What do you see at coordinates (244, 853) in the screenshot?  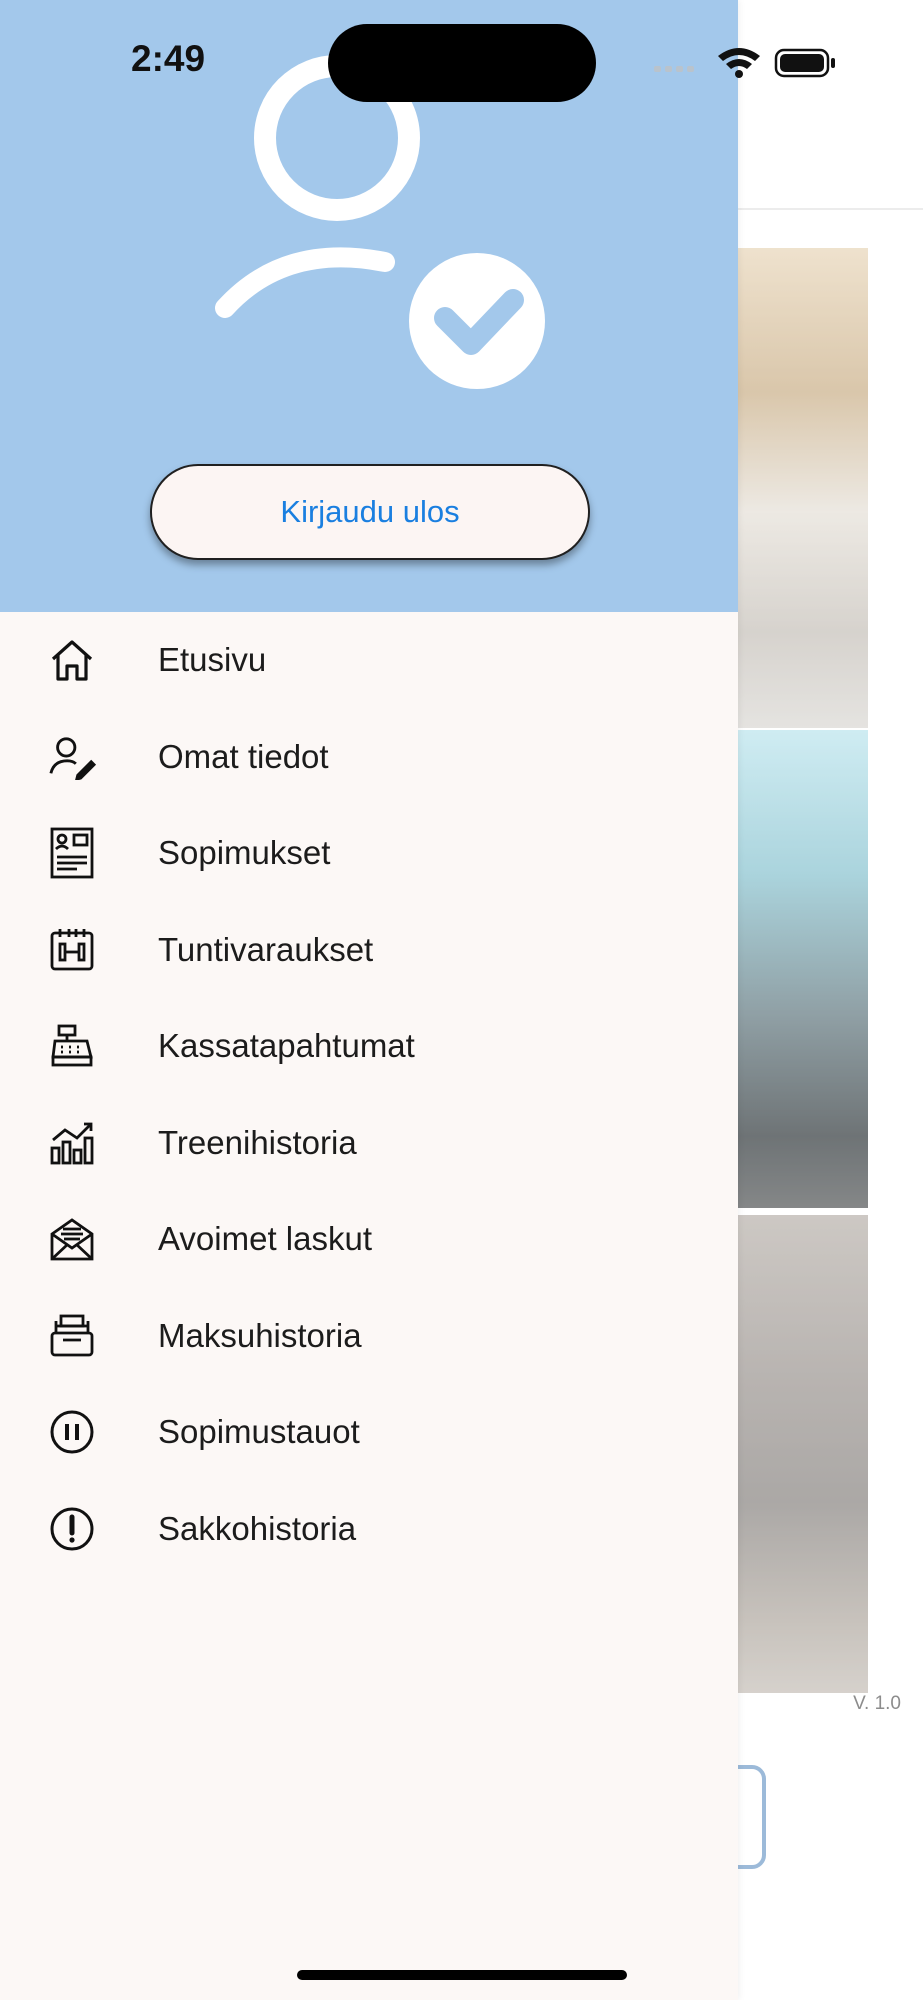 I see `menu-label: Sopimukset` at bounding box center [244, 853].